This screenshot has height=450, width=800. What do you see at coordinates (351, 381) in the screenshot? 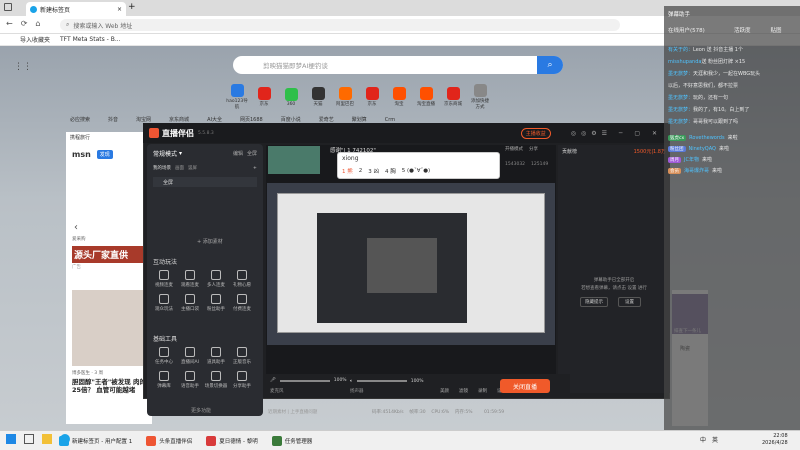
I see `speaker-icon: 🔈︎` at bounding box center [351, 381].